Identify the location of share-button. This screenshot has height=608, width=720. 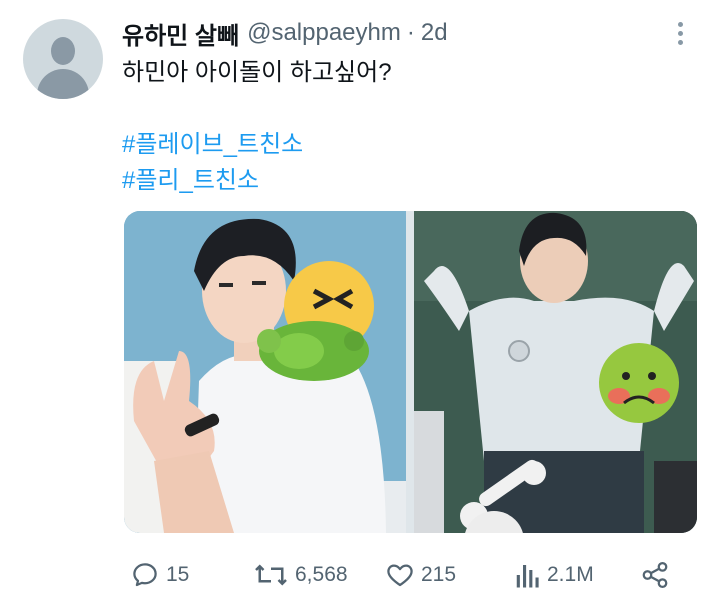
(655, 575).